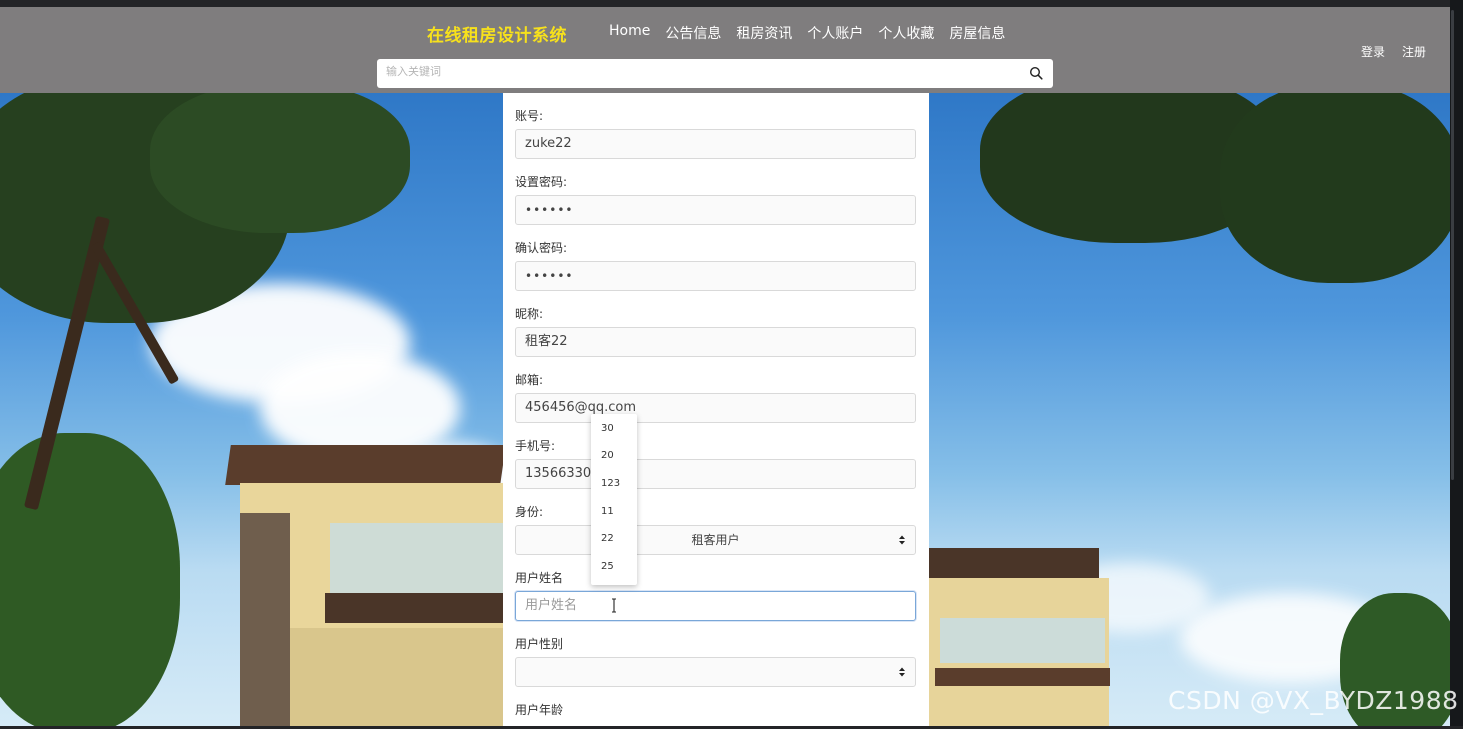 The width and height of the screenshot is (1463, 729). I want to click on name-field: 用户姓名, so click(715, 606).